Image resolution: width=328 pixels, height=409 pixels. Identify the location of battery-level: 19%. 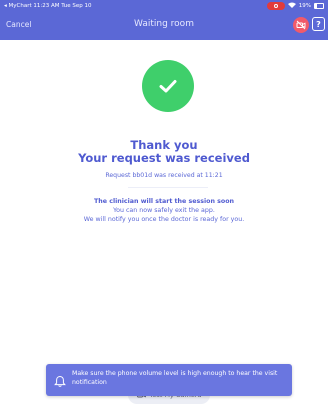
(304, 6).